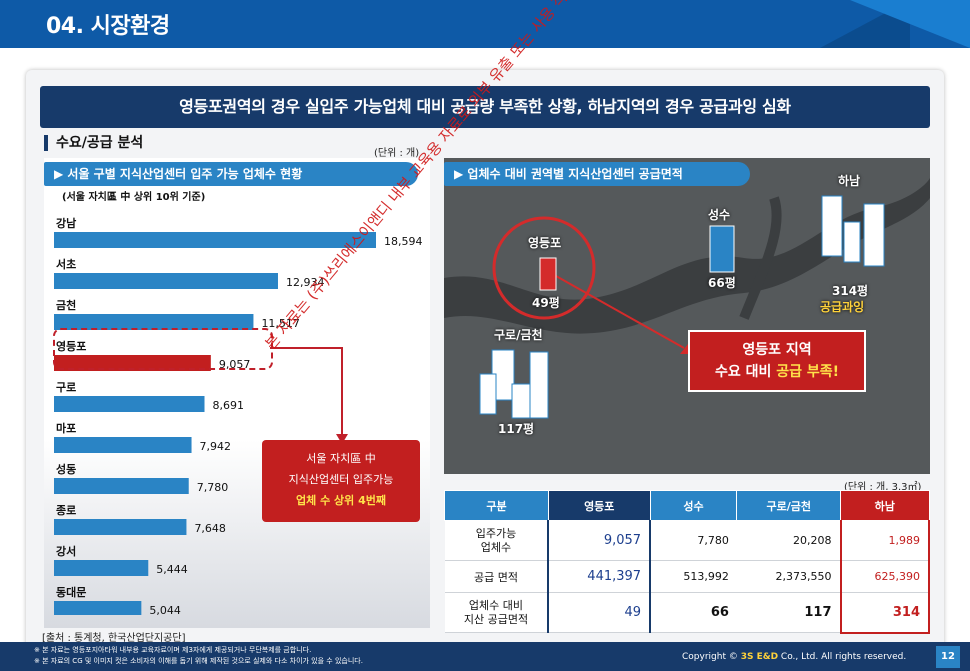  What do you see at coordinates (850, 291) in the screenshot?
I see `map-value-hanam: 314평` at bounding box center [850, 291].